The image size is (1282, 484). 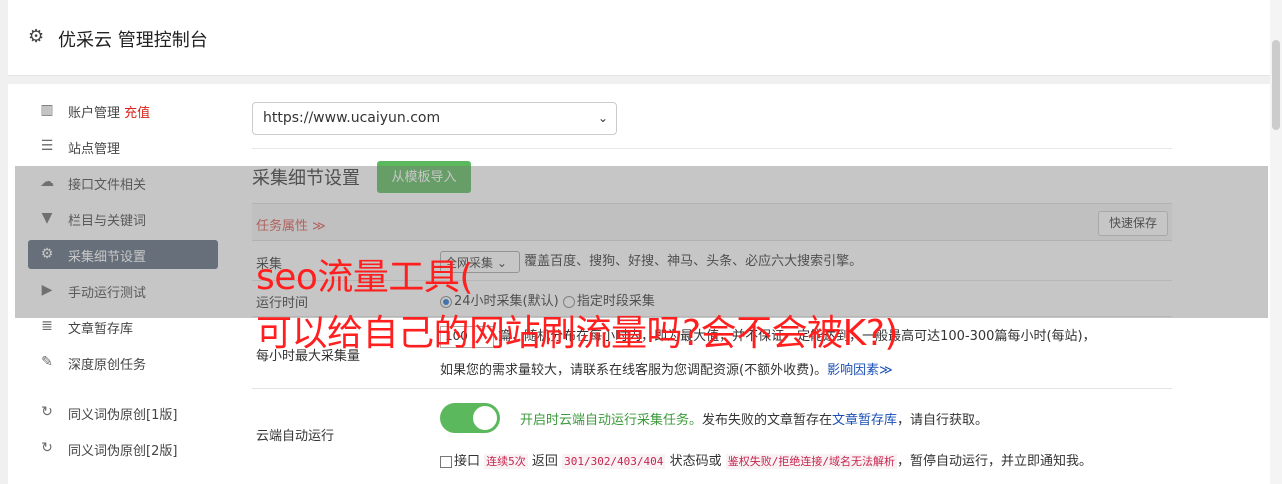 What do you see at coordinates (864, 420) in the screenshot?
I see `article-store-link: 文章暂存库` at bounding box center [864, 420].